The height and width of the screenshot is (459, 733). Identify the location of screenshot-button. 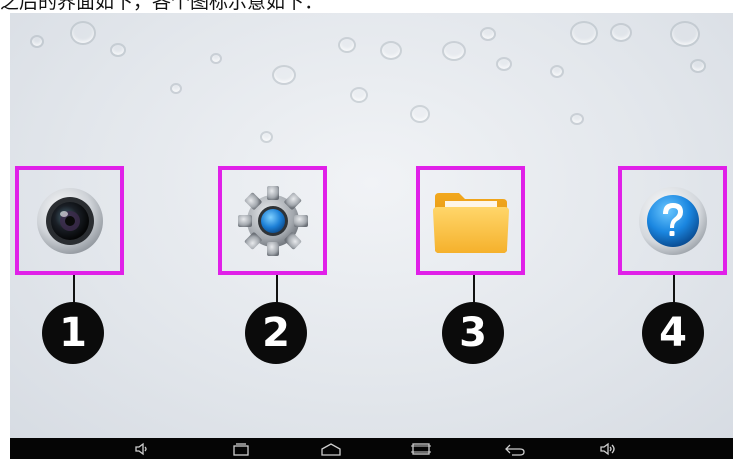
(421, 448).